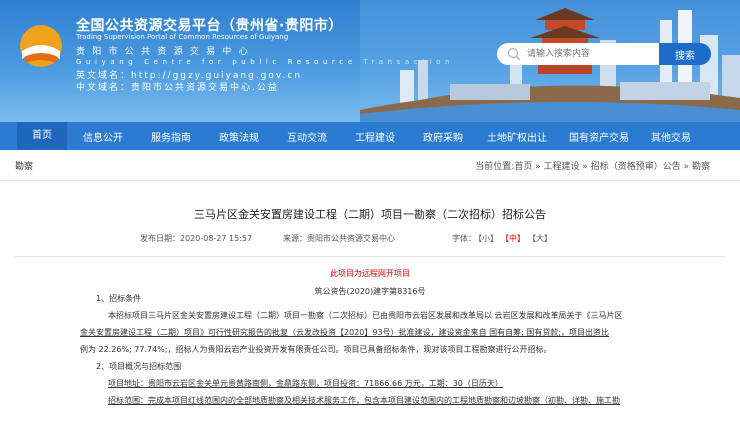 The height and width of the screenshot is (428, 740). Describe the element at coordinates (119, 298) in the screenshot. I see `section-heading: 1、招标条件` at that location.